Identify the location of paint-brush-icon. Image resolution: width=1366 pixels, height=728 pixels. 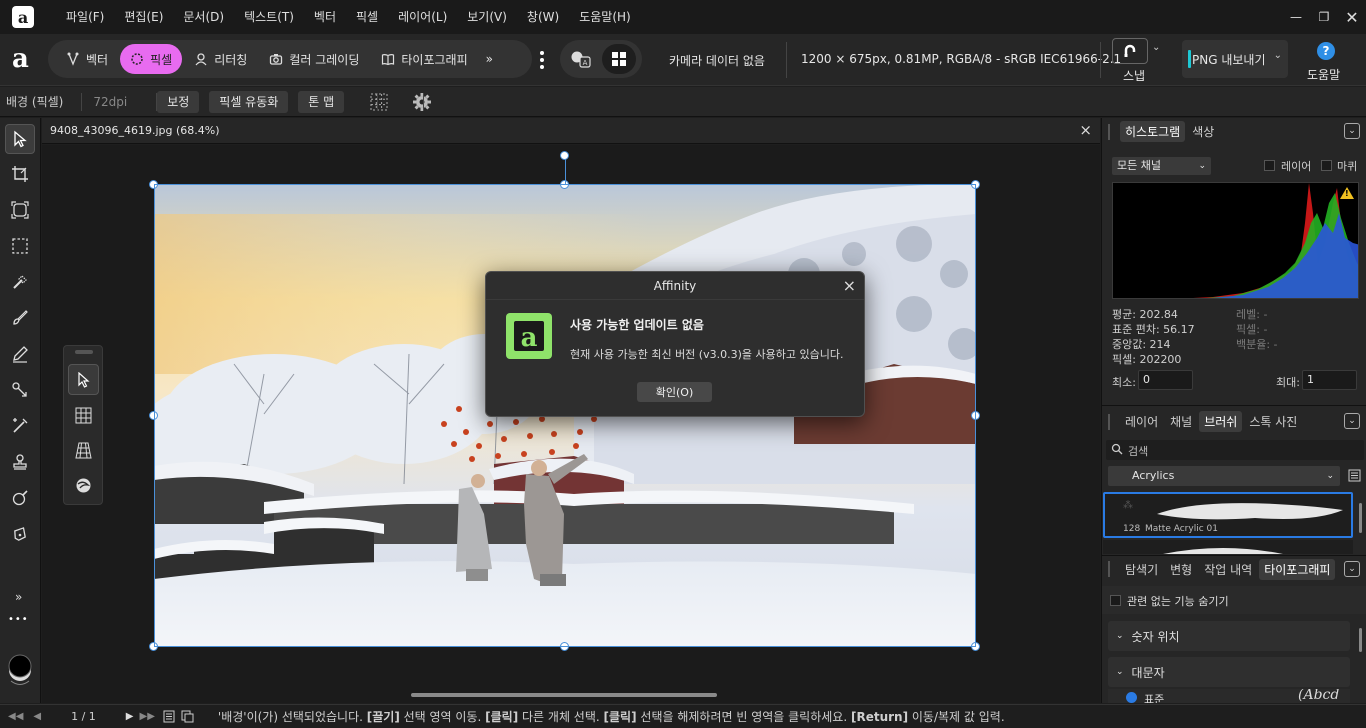
(20, 318).